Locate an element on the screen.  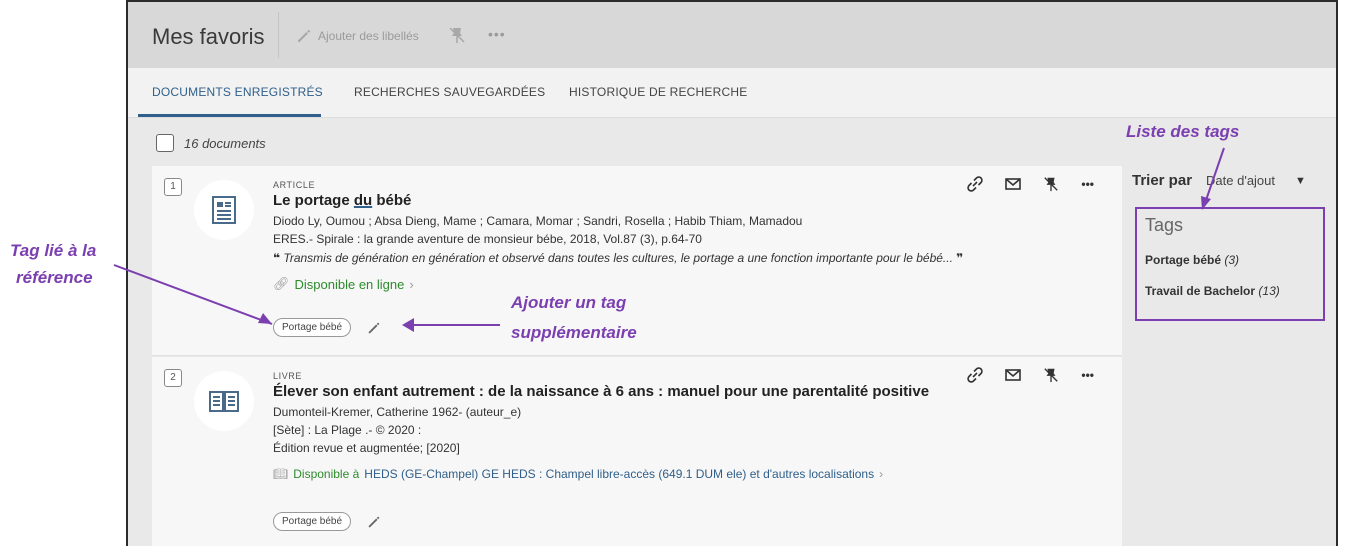
annotation-tag-linked: Tag lié à la référence is located at coordinates (53, 264).